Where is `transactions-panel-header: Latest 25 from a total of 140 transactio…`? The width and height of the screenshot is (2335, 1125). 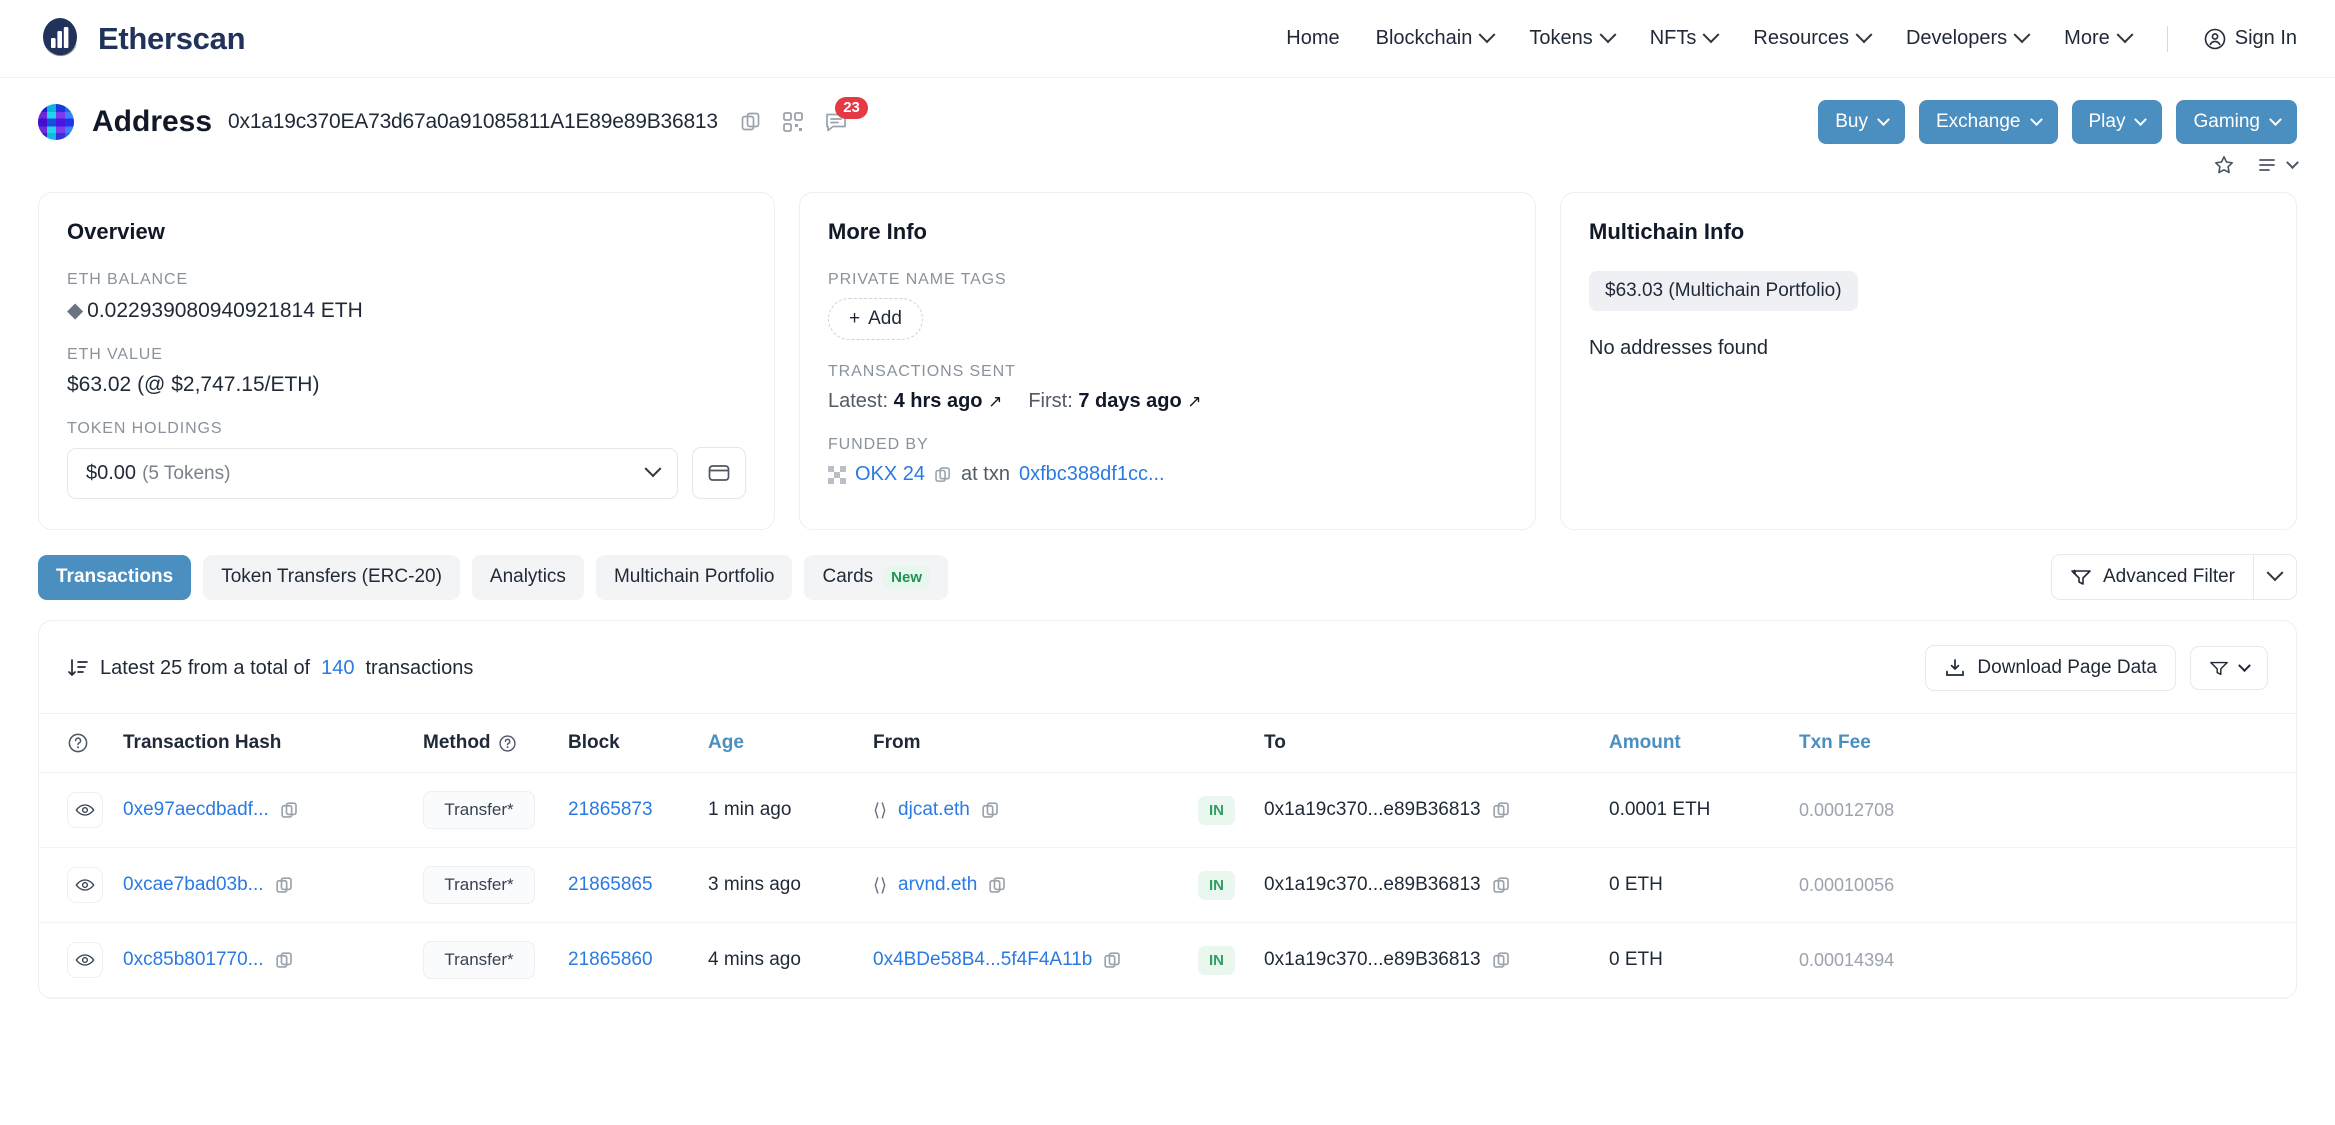 transactions-panel-header: Latest 25 from a total of 140 transactio… is located at coordinates (1167, 667).